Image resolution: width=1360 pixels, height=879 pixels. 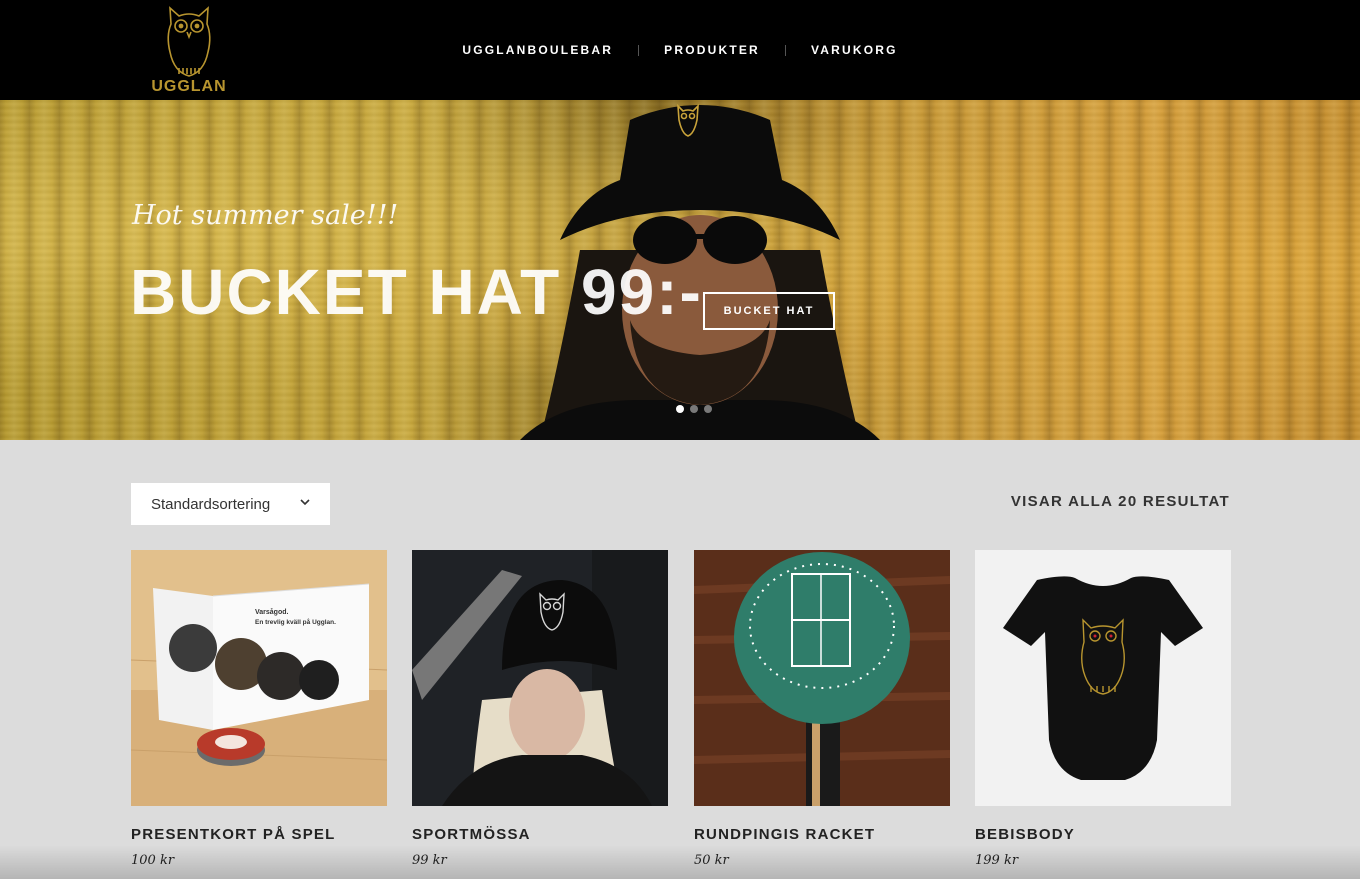 I want to click on results-count: VISAR ALLA 20 RESULTAT, so click(x=1120, y=501).